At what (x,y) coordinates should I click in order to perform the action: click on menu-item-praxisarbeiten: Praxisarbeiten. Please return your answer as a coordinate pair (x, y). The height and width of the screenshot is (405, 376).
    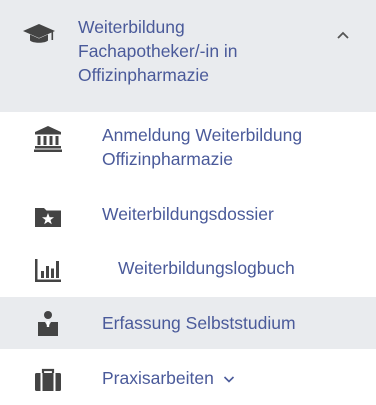
    Looking at the image, I should click on (188, 378).